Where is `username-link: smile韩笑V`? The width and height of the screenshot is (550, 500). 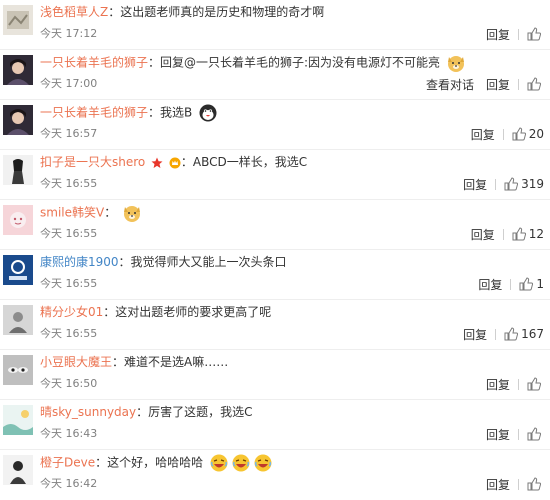
username-link: smile韩笑V is located at coordinates (72, 213).